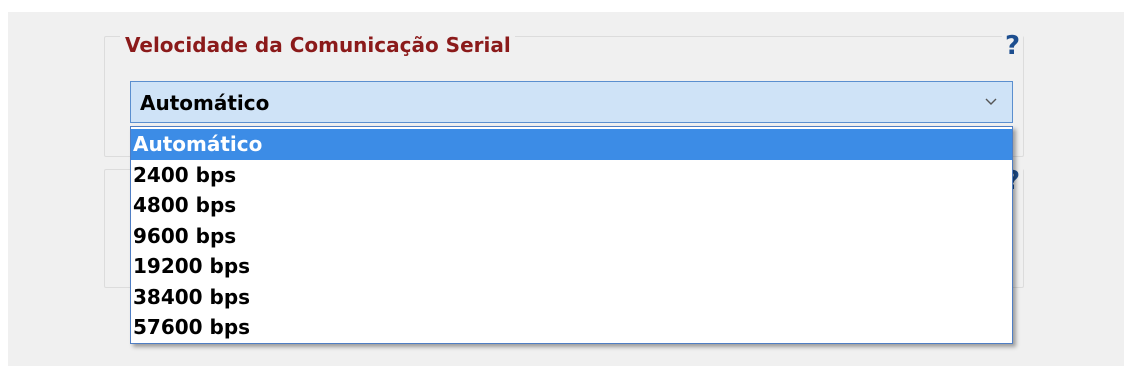  I want to click on serial-speed-select: Automático, so click(571, 102).